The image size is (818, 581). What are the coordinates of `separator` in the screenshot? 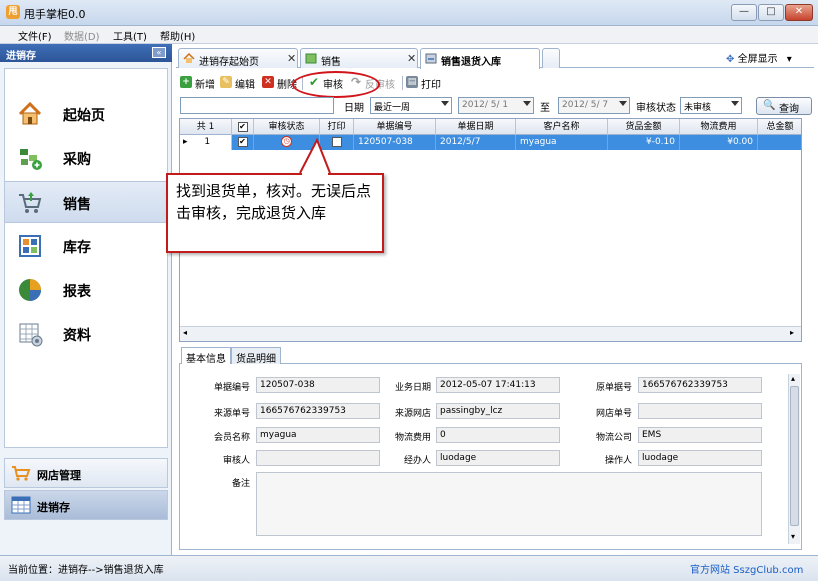 It's located at (402, 83).